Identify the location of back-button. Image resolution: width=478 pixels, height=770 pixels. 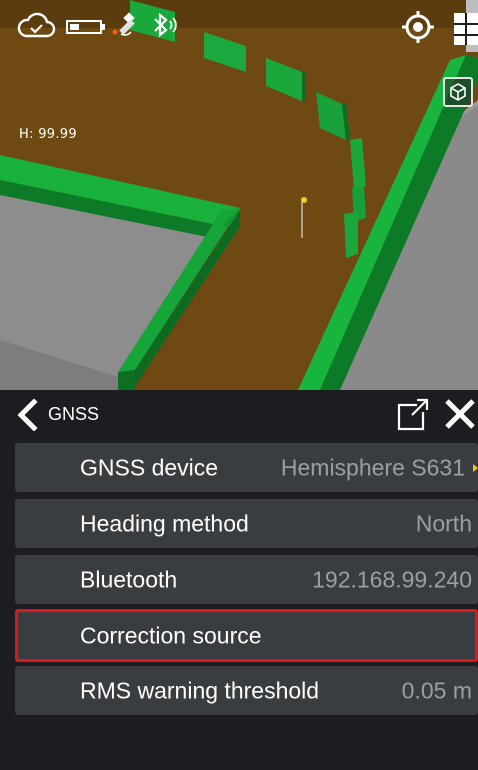
(27, 415).